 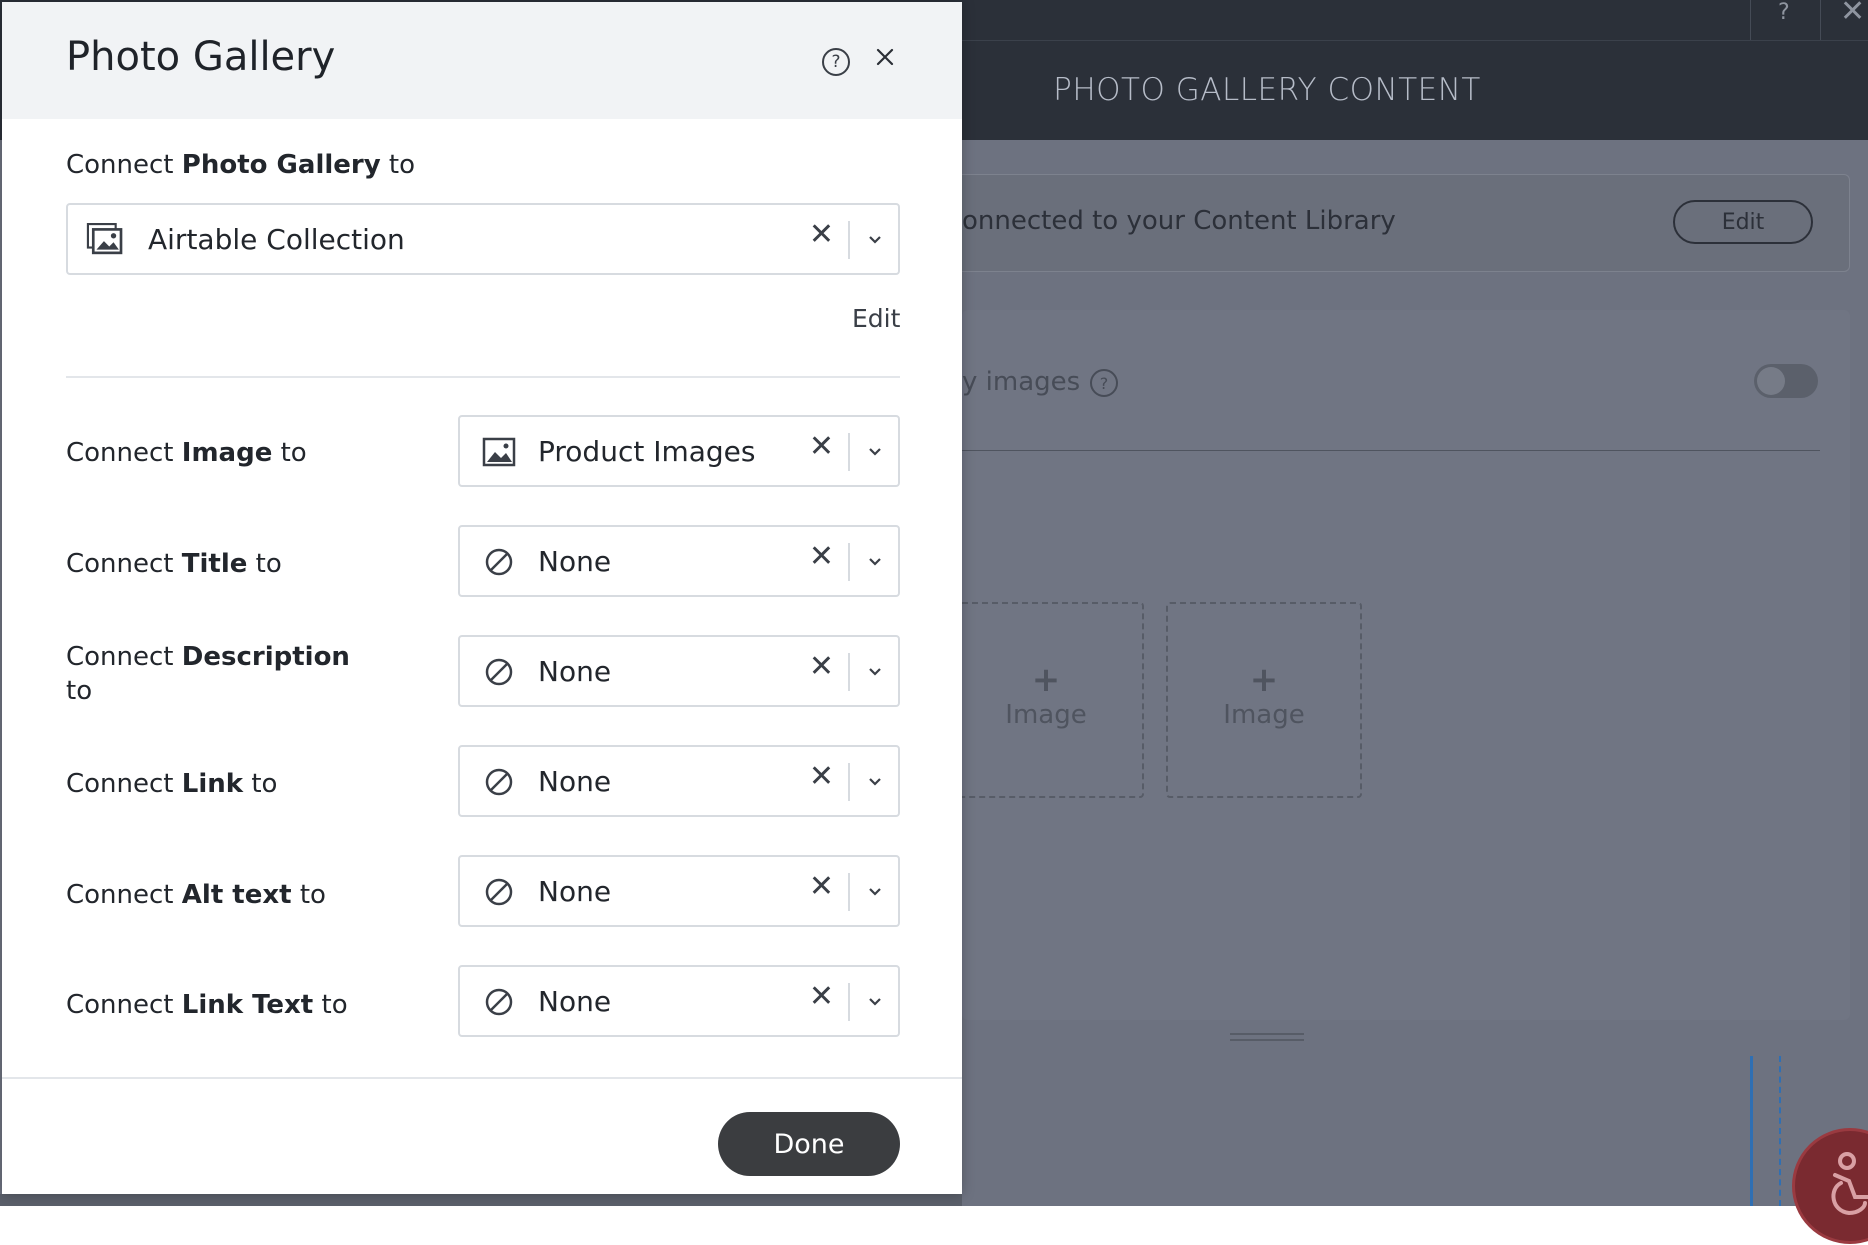 I want to click on label-bold: Image, so click(x=227, y=453).